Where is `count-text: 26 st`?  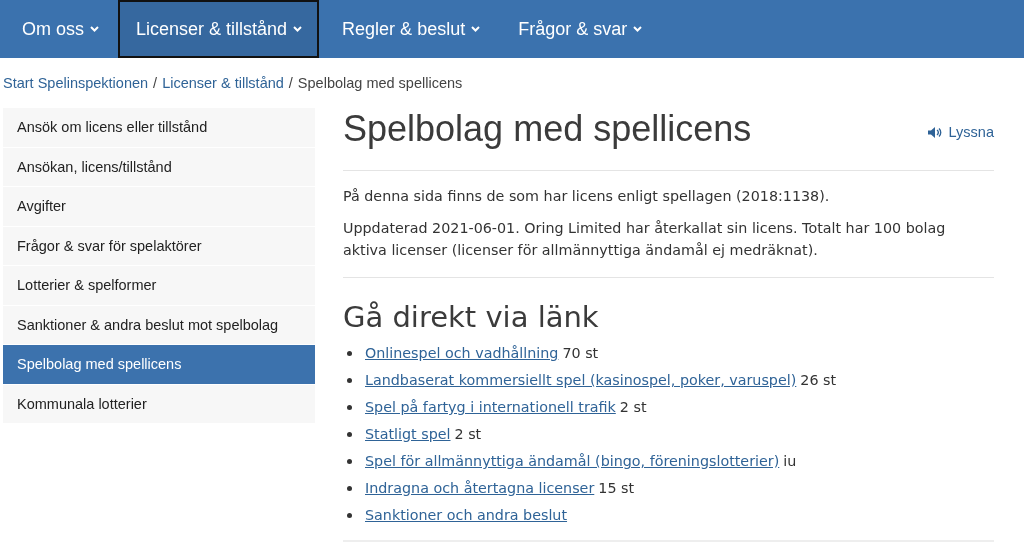
count-text: 26 st is located at coordinates (818, 380).